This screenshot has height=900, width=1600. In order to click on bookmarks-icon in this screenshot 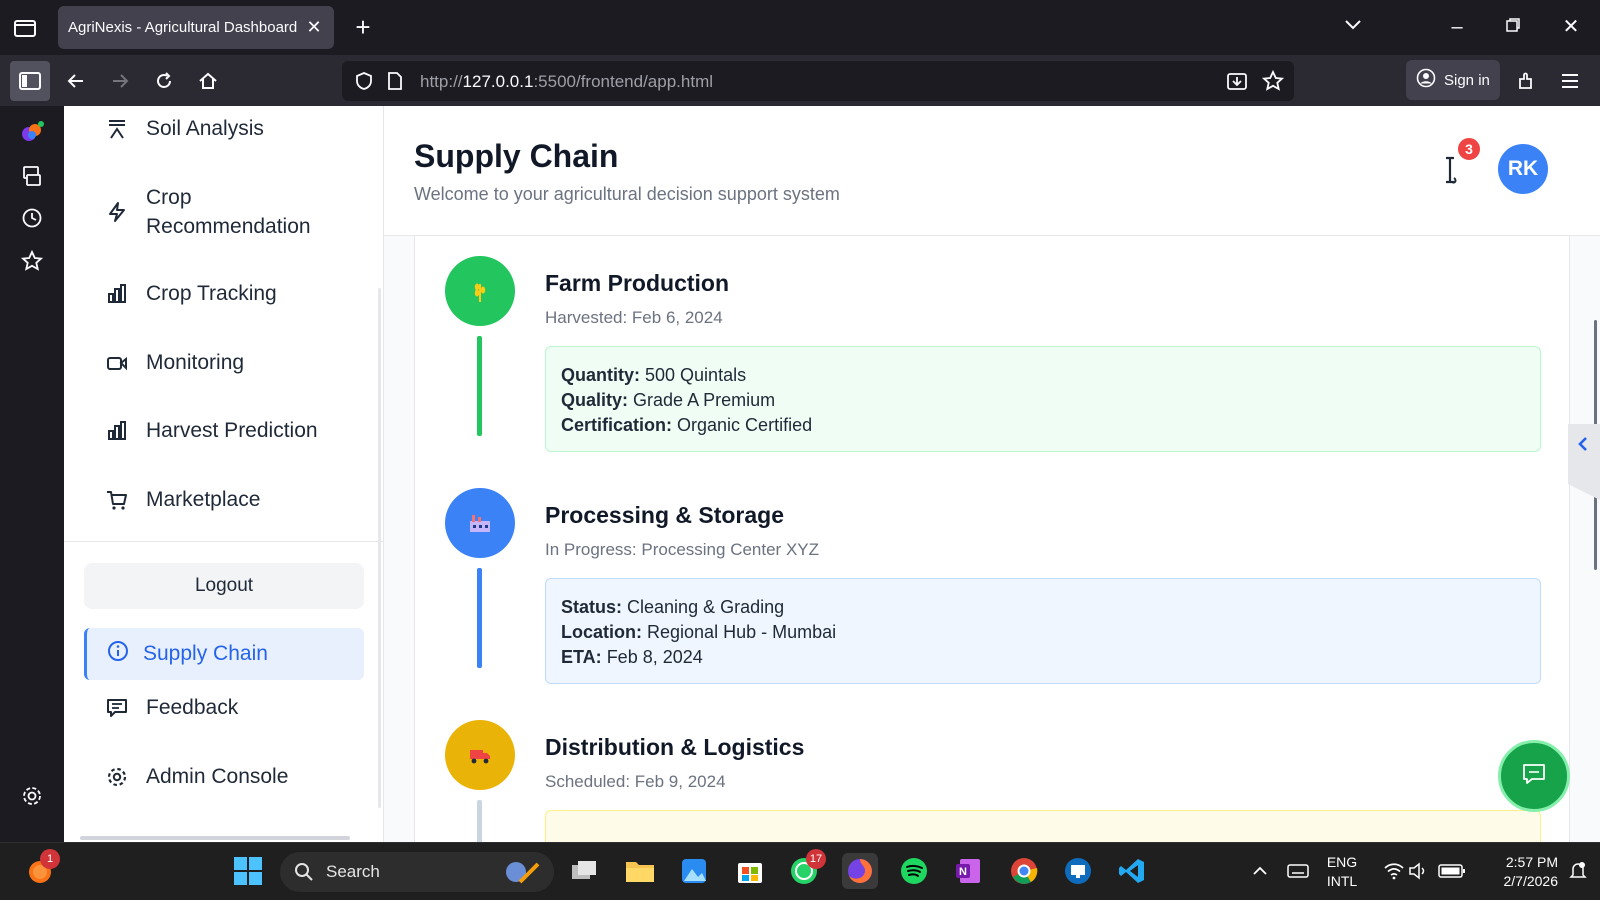, I will do `click(32, 261)`.